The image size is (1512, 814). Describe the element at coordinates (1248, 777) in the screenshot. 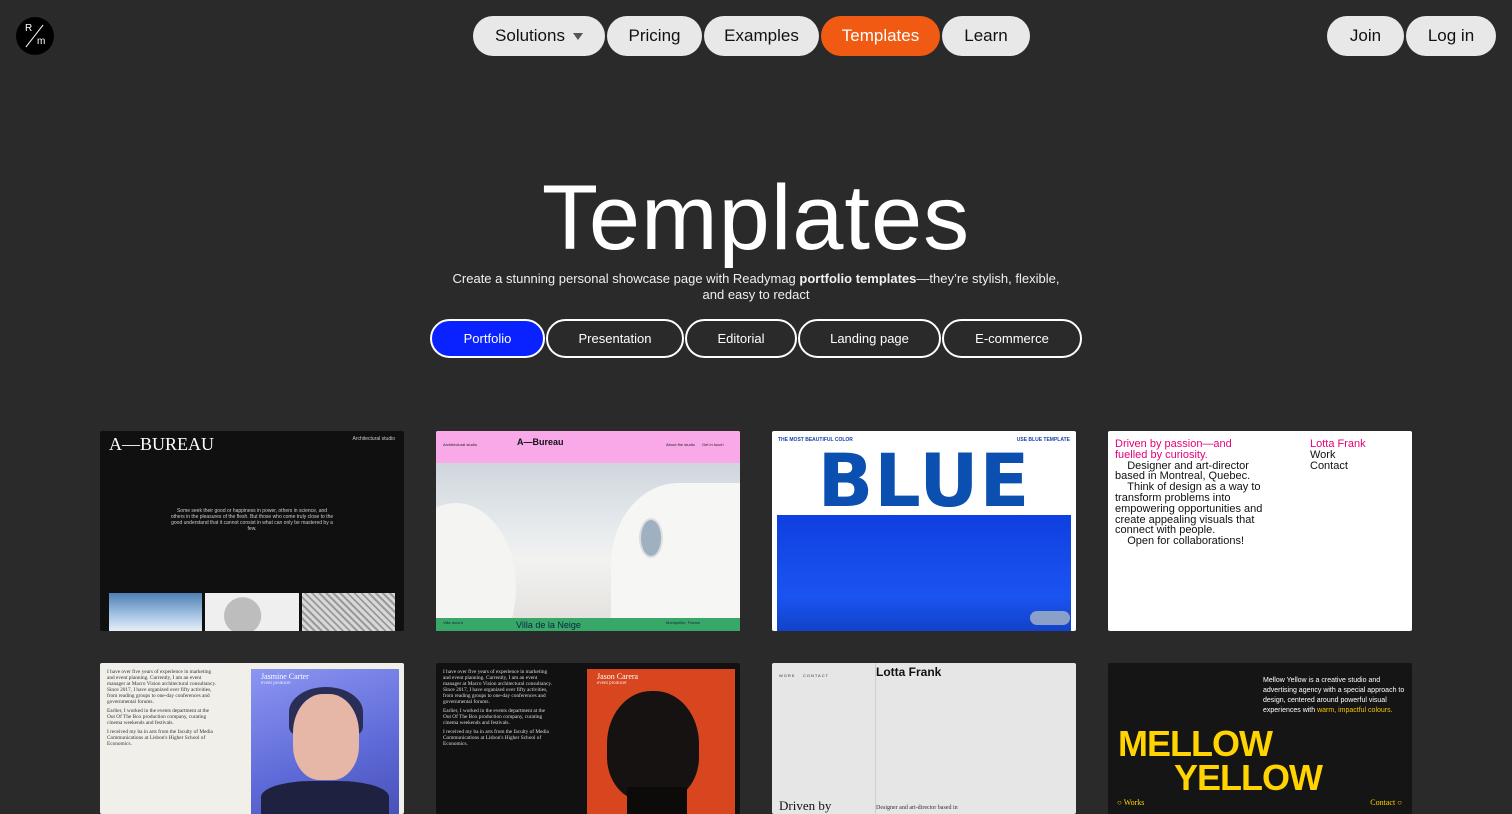

I see `card-big-title-line2: YELLOW` at that location.